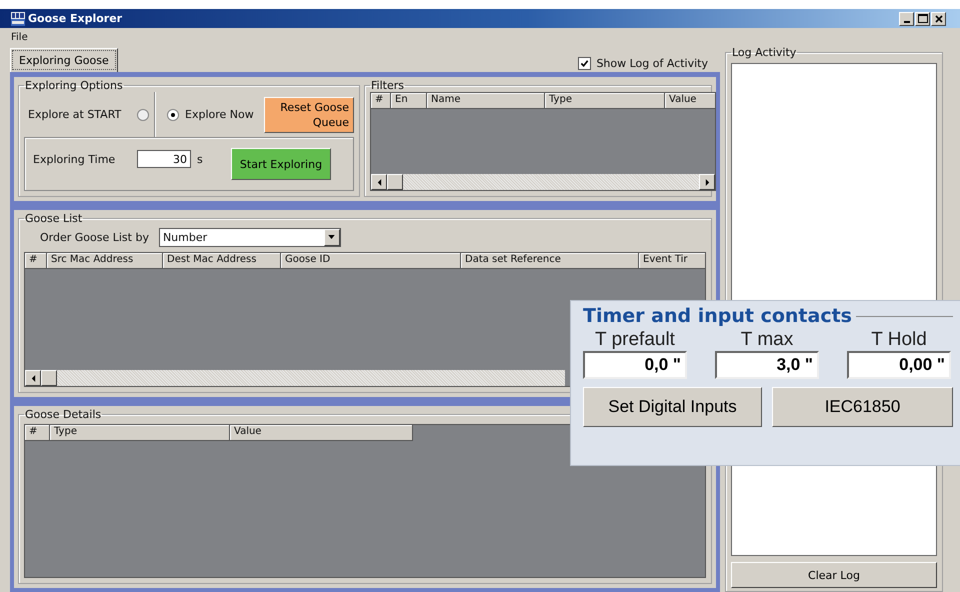  Describe the element at coordinates (75, 114) in the screenshot. I see `radio-label: Explore at START` at that location.